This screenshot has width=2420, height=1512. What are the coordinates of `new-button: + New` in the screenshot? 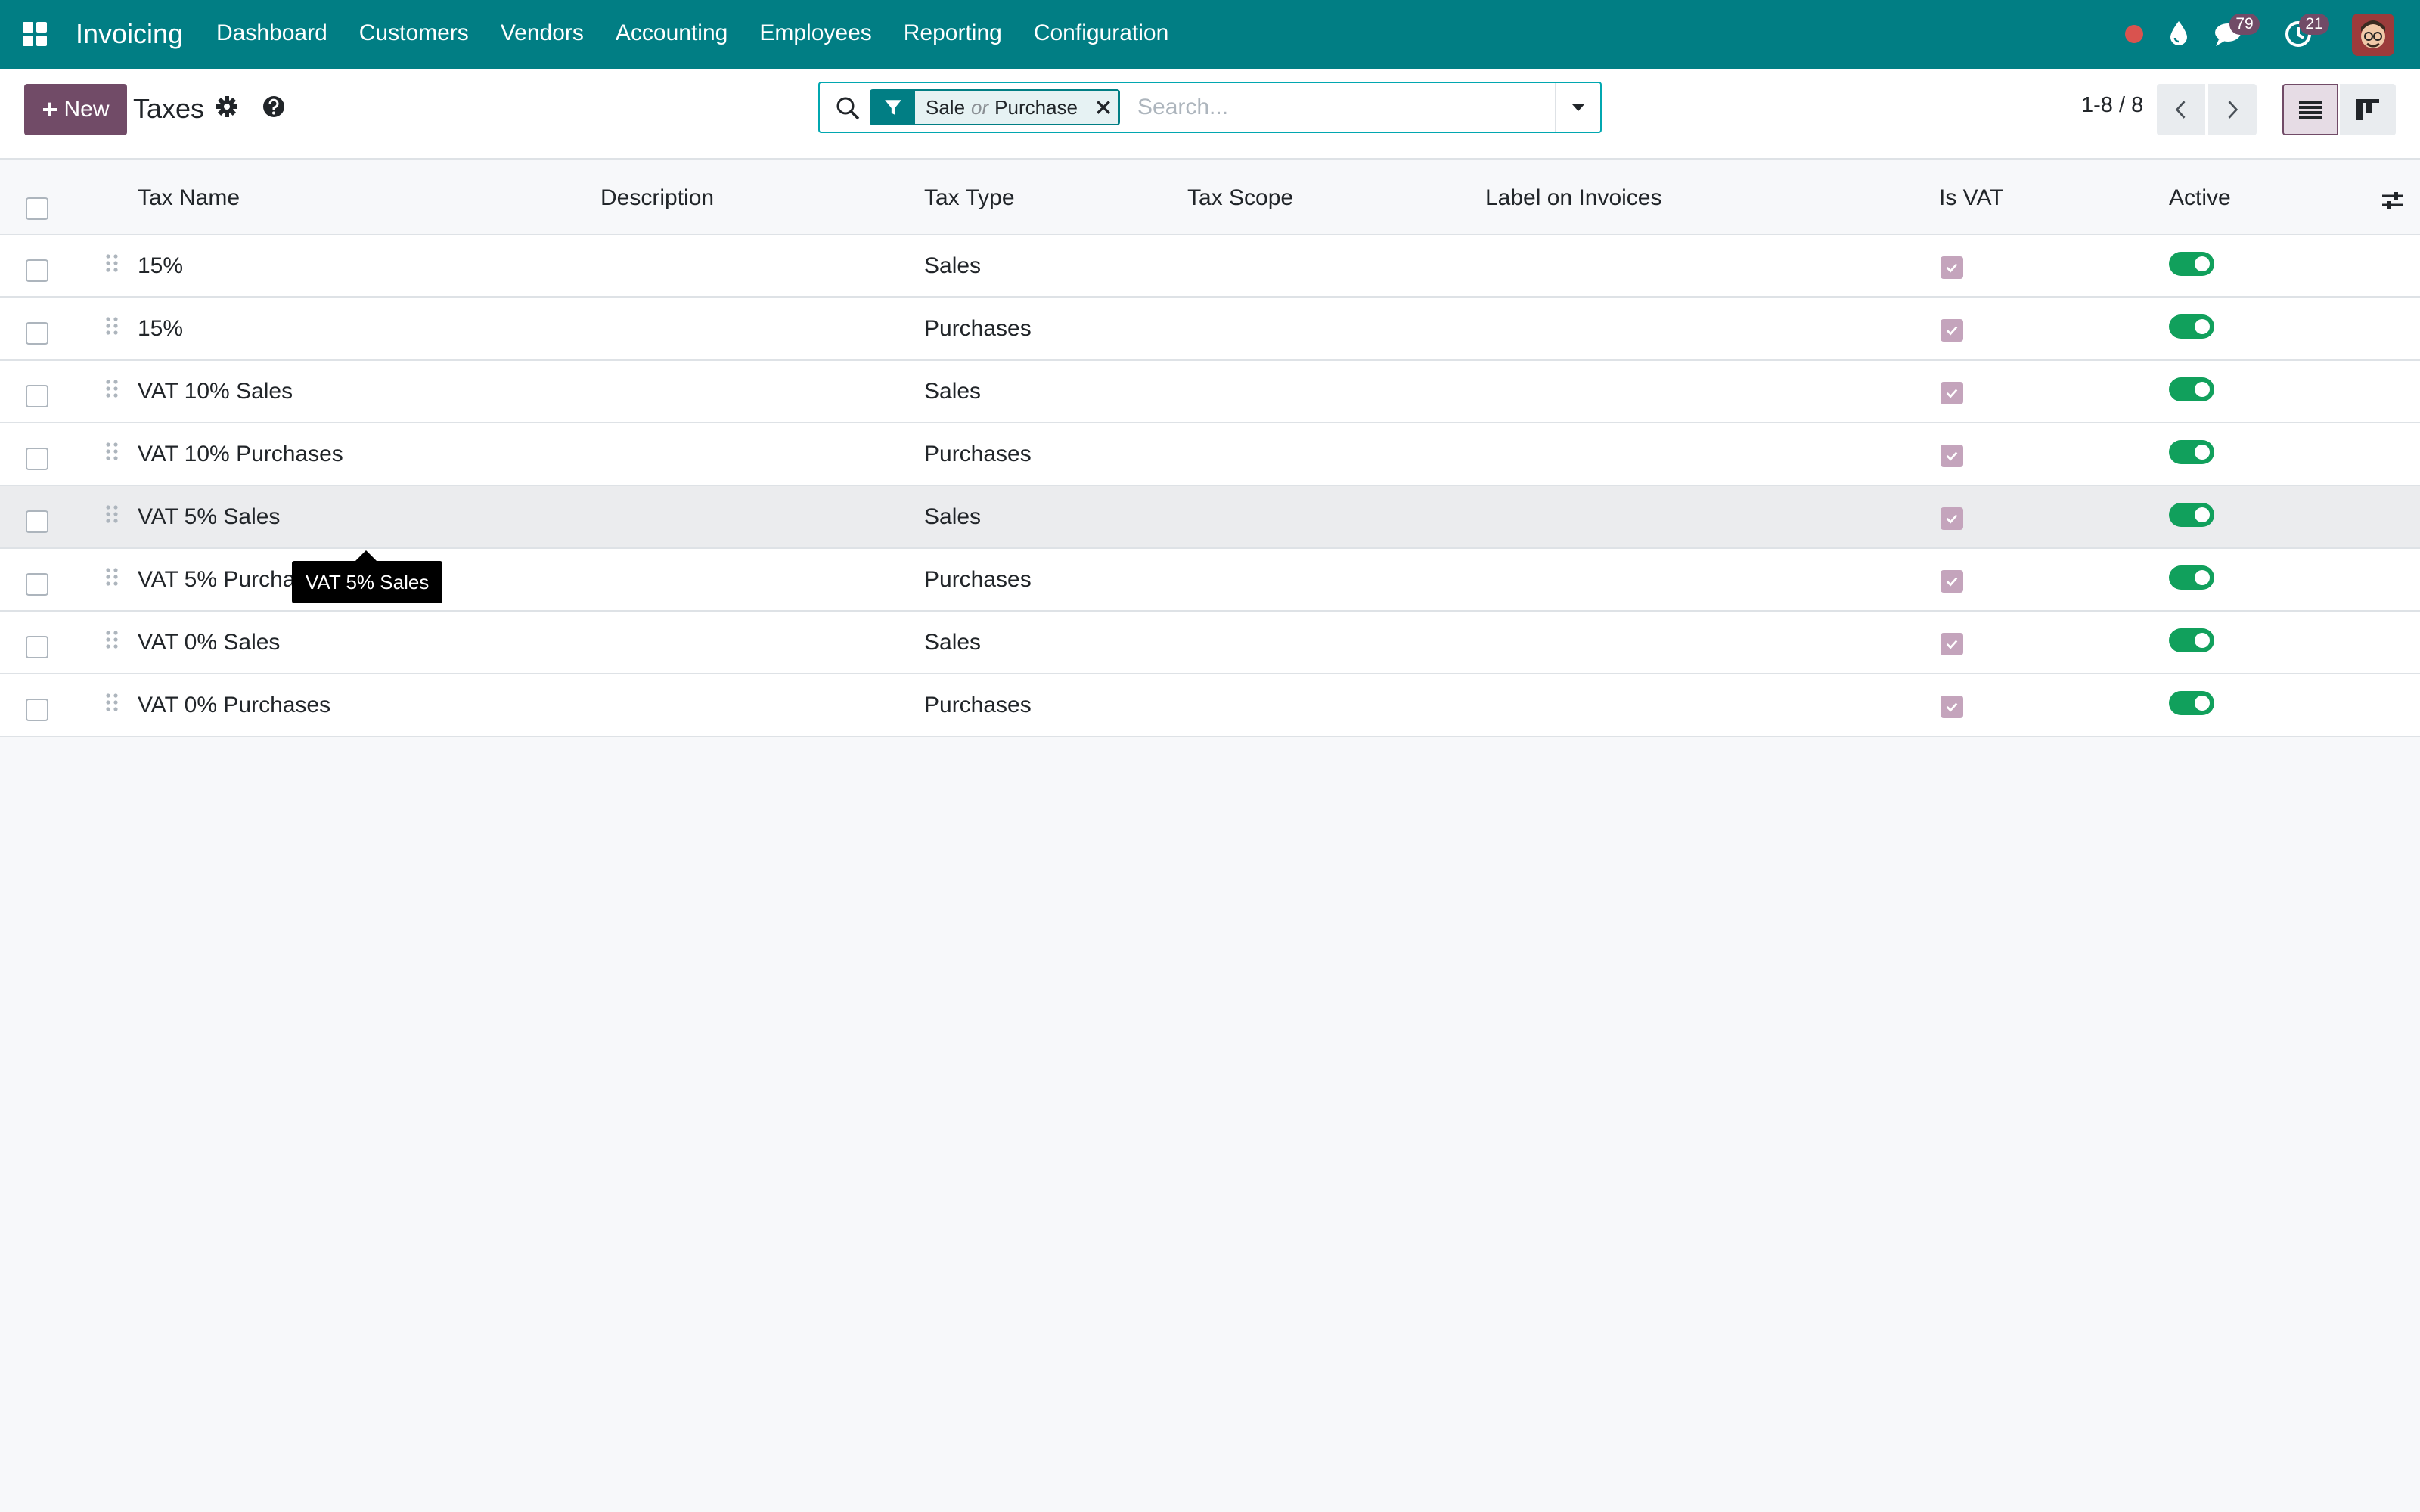 It's located at (75, 109).